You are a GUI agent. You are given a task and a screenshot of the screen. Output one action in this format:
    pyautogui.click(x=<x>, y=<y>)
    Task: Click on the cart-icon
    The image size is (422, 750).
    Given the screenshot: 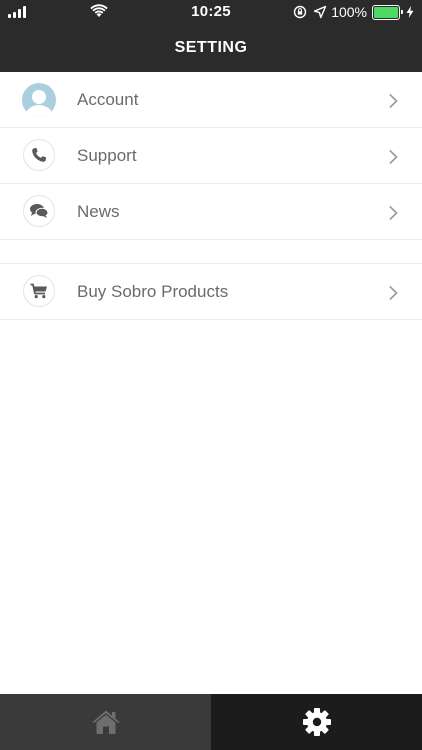 What is the action you would take?
    pyautogui.click(x=39, y=291)
    